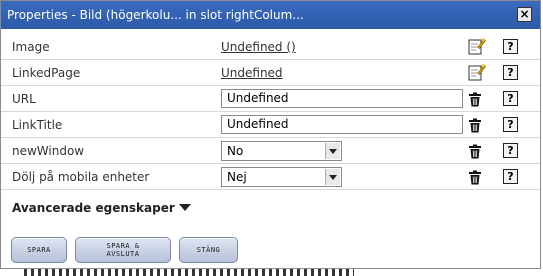  What do you see at coordinates (123, 246) in the screenshot?
I see `save-and-close-label-line1: SPARA &` at bounding box center [123, 246].